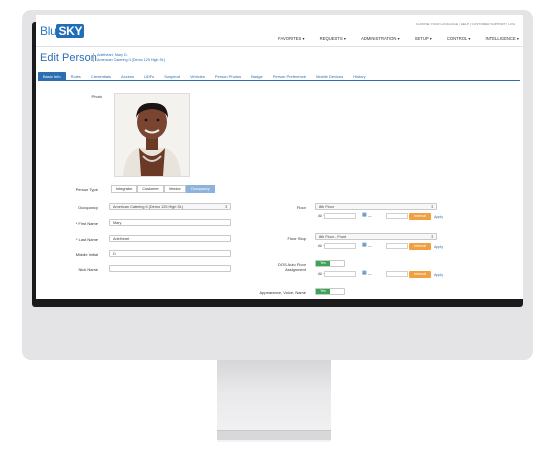 This screenshot has height=450, width=550. What do you see at coordinates (282, 292) in the screenshot?
I see `appearance-voice-name-label: Appearance, Voice, Name` at bounding box center [282, 292].